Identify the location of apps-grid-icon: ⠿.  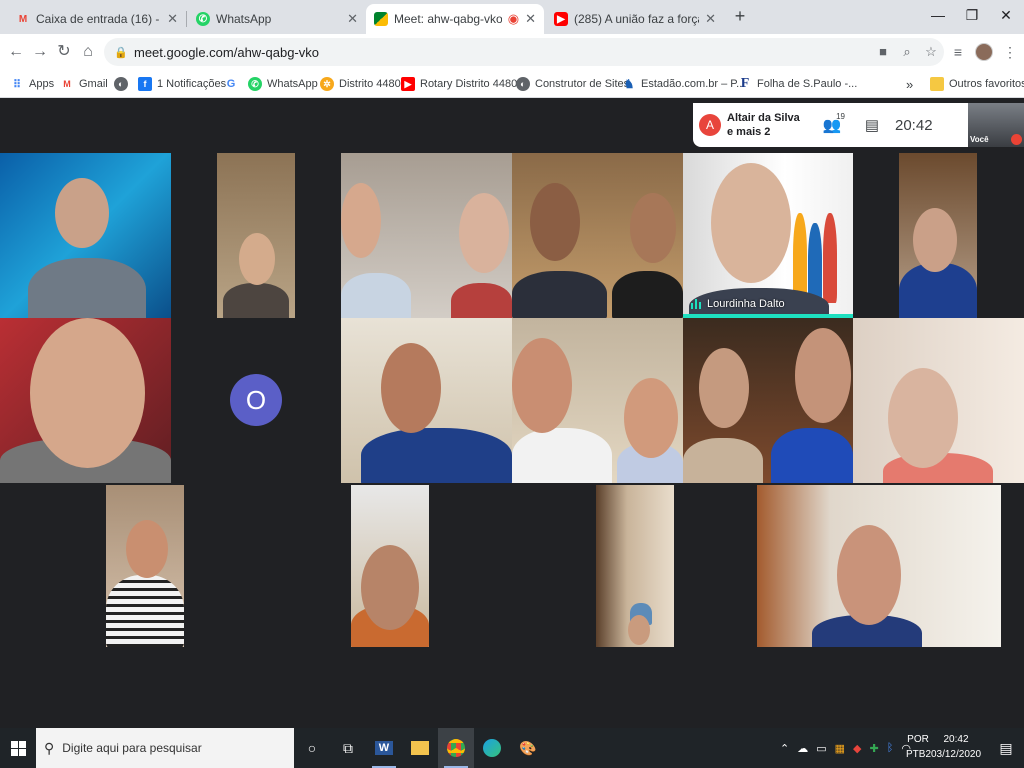
(17, 84).